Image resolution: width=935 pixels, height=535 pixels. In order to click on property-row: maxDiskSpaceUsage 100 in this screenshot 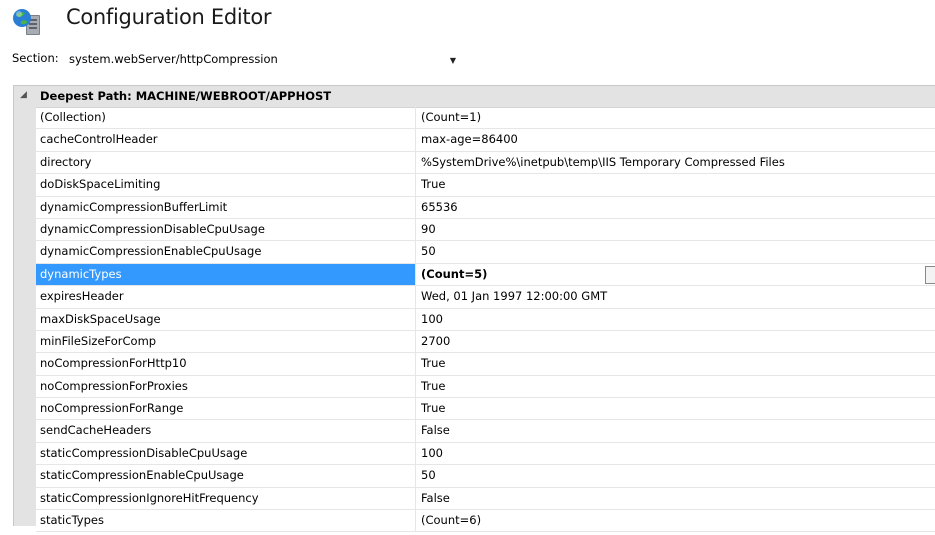, I will do `click(485, 319)`.